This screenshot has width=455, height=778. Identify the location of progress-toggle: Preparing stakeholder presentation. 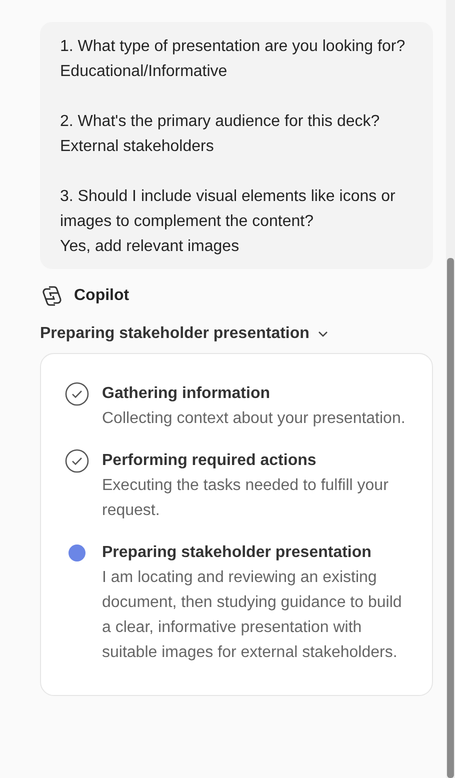
(185, 334).